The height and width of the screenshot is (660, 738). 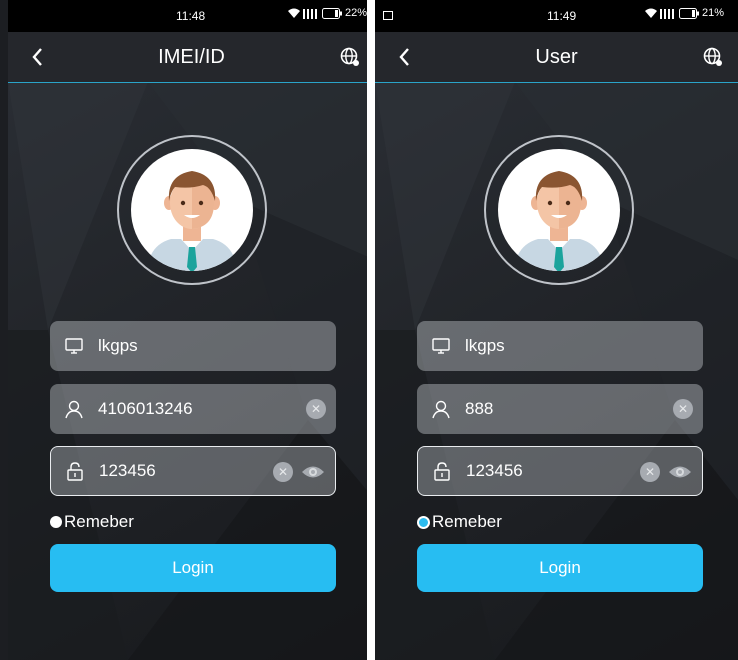 I want to click on page-title: IMEI/ID, so click(x=191, y=56).